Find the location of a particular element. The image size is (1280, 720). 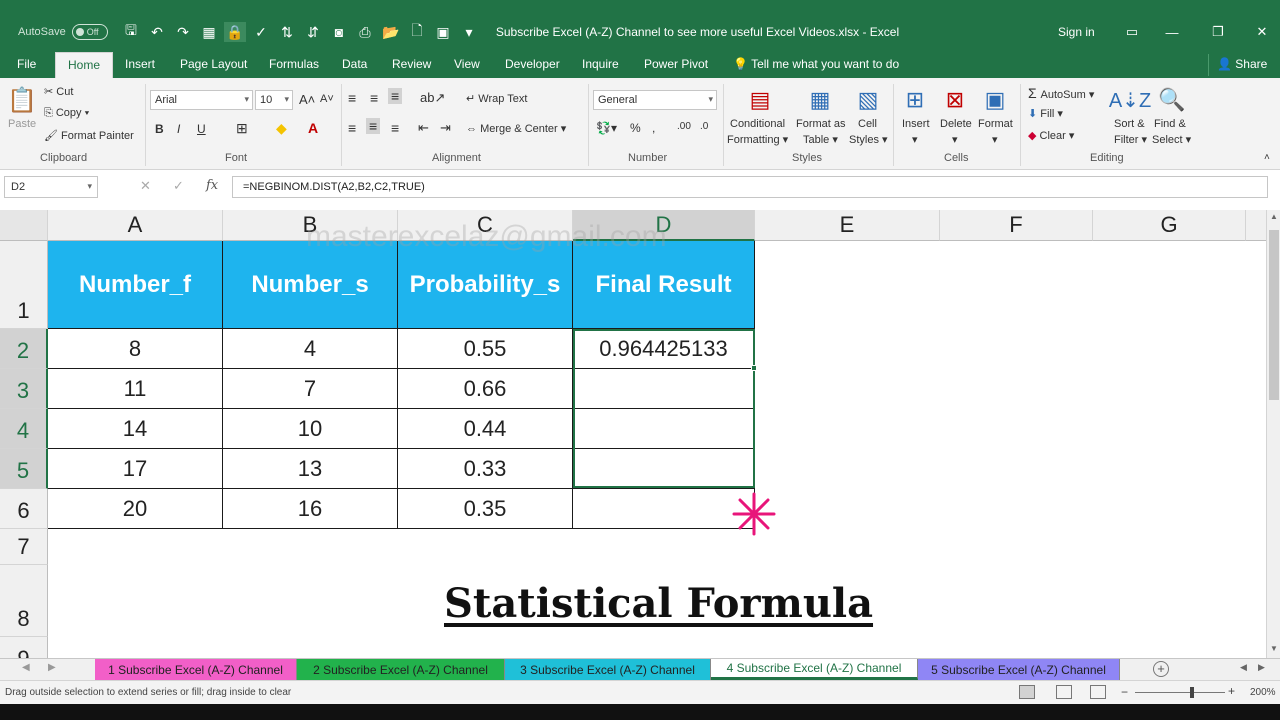

zoom-out-icon: − is located at coordinates (1124, 692).